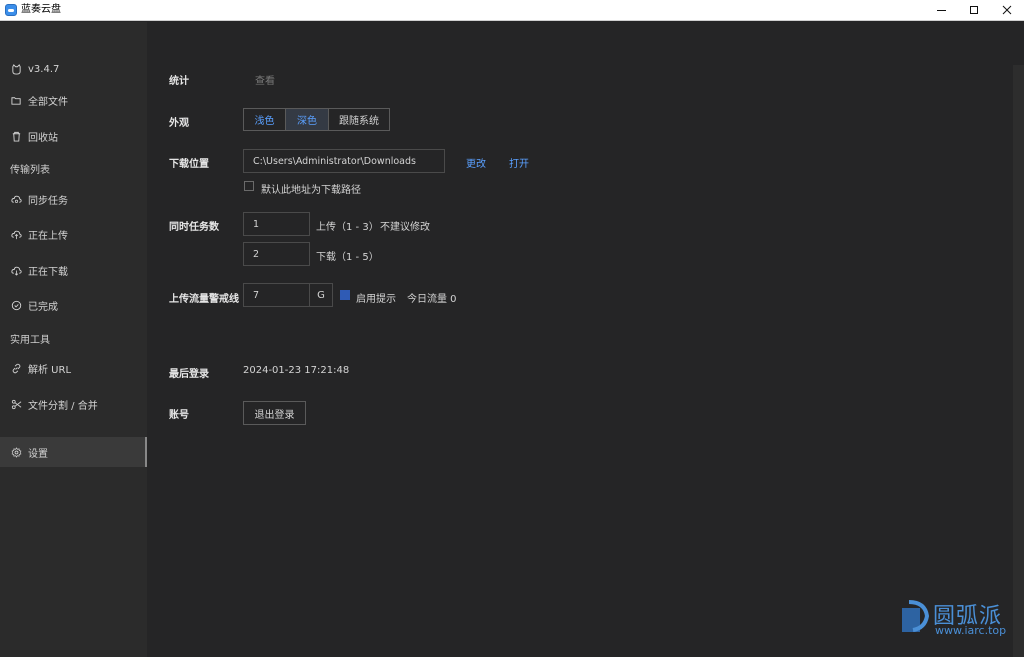 The width and height of the screenshot is (1024, 657). Describe the element at coordinates (48, 236) in the screenshot. I see `sidebar-item-label: 正在上传` at that location.